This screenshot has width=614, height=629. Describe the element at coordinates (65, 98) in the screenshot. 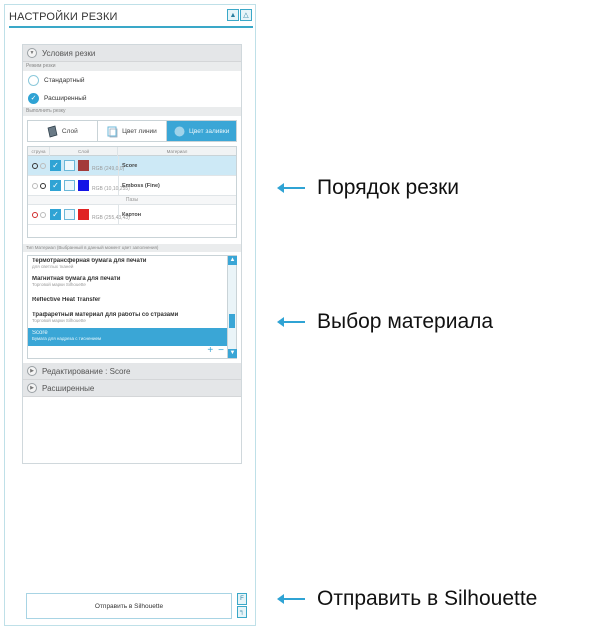

I see `radio-extended-label: Расширенный` at that location.